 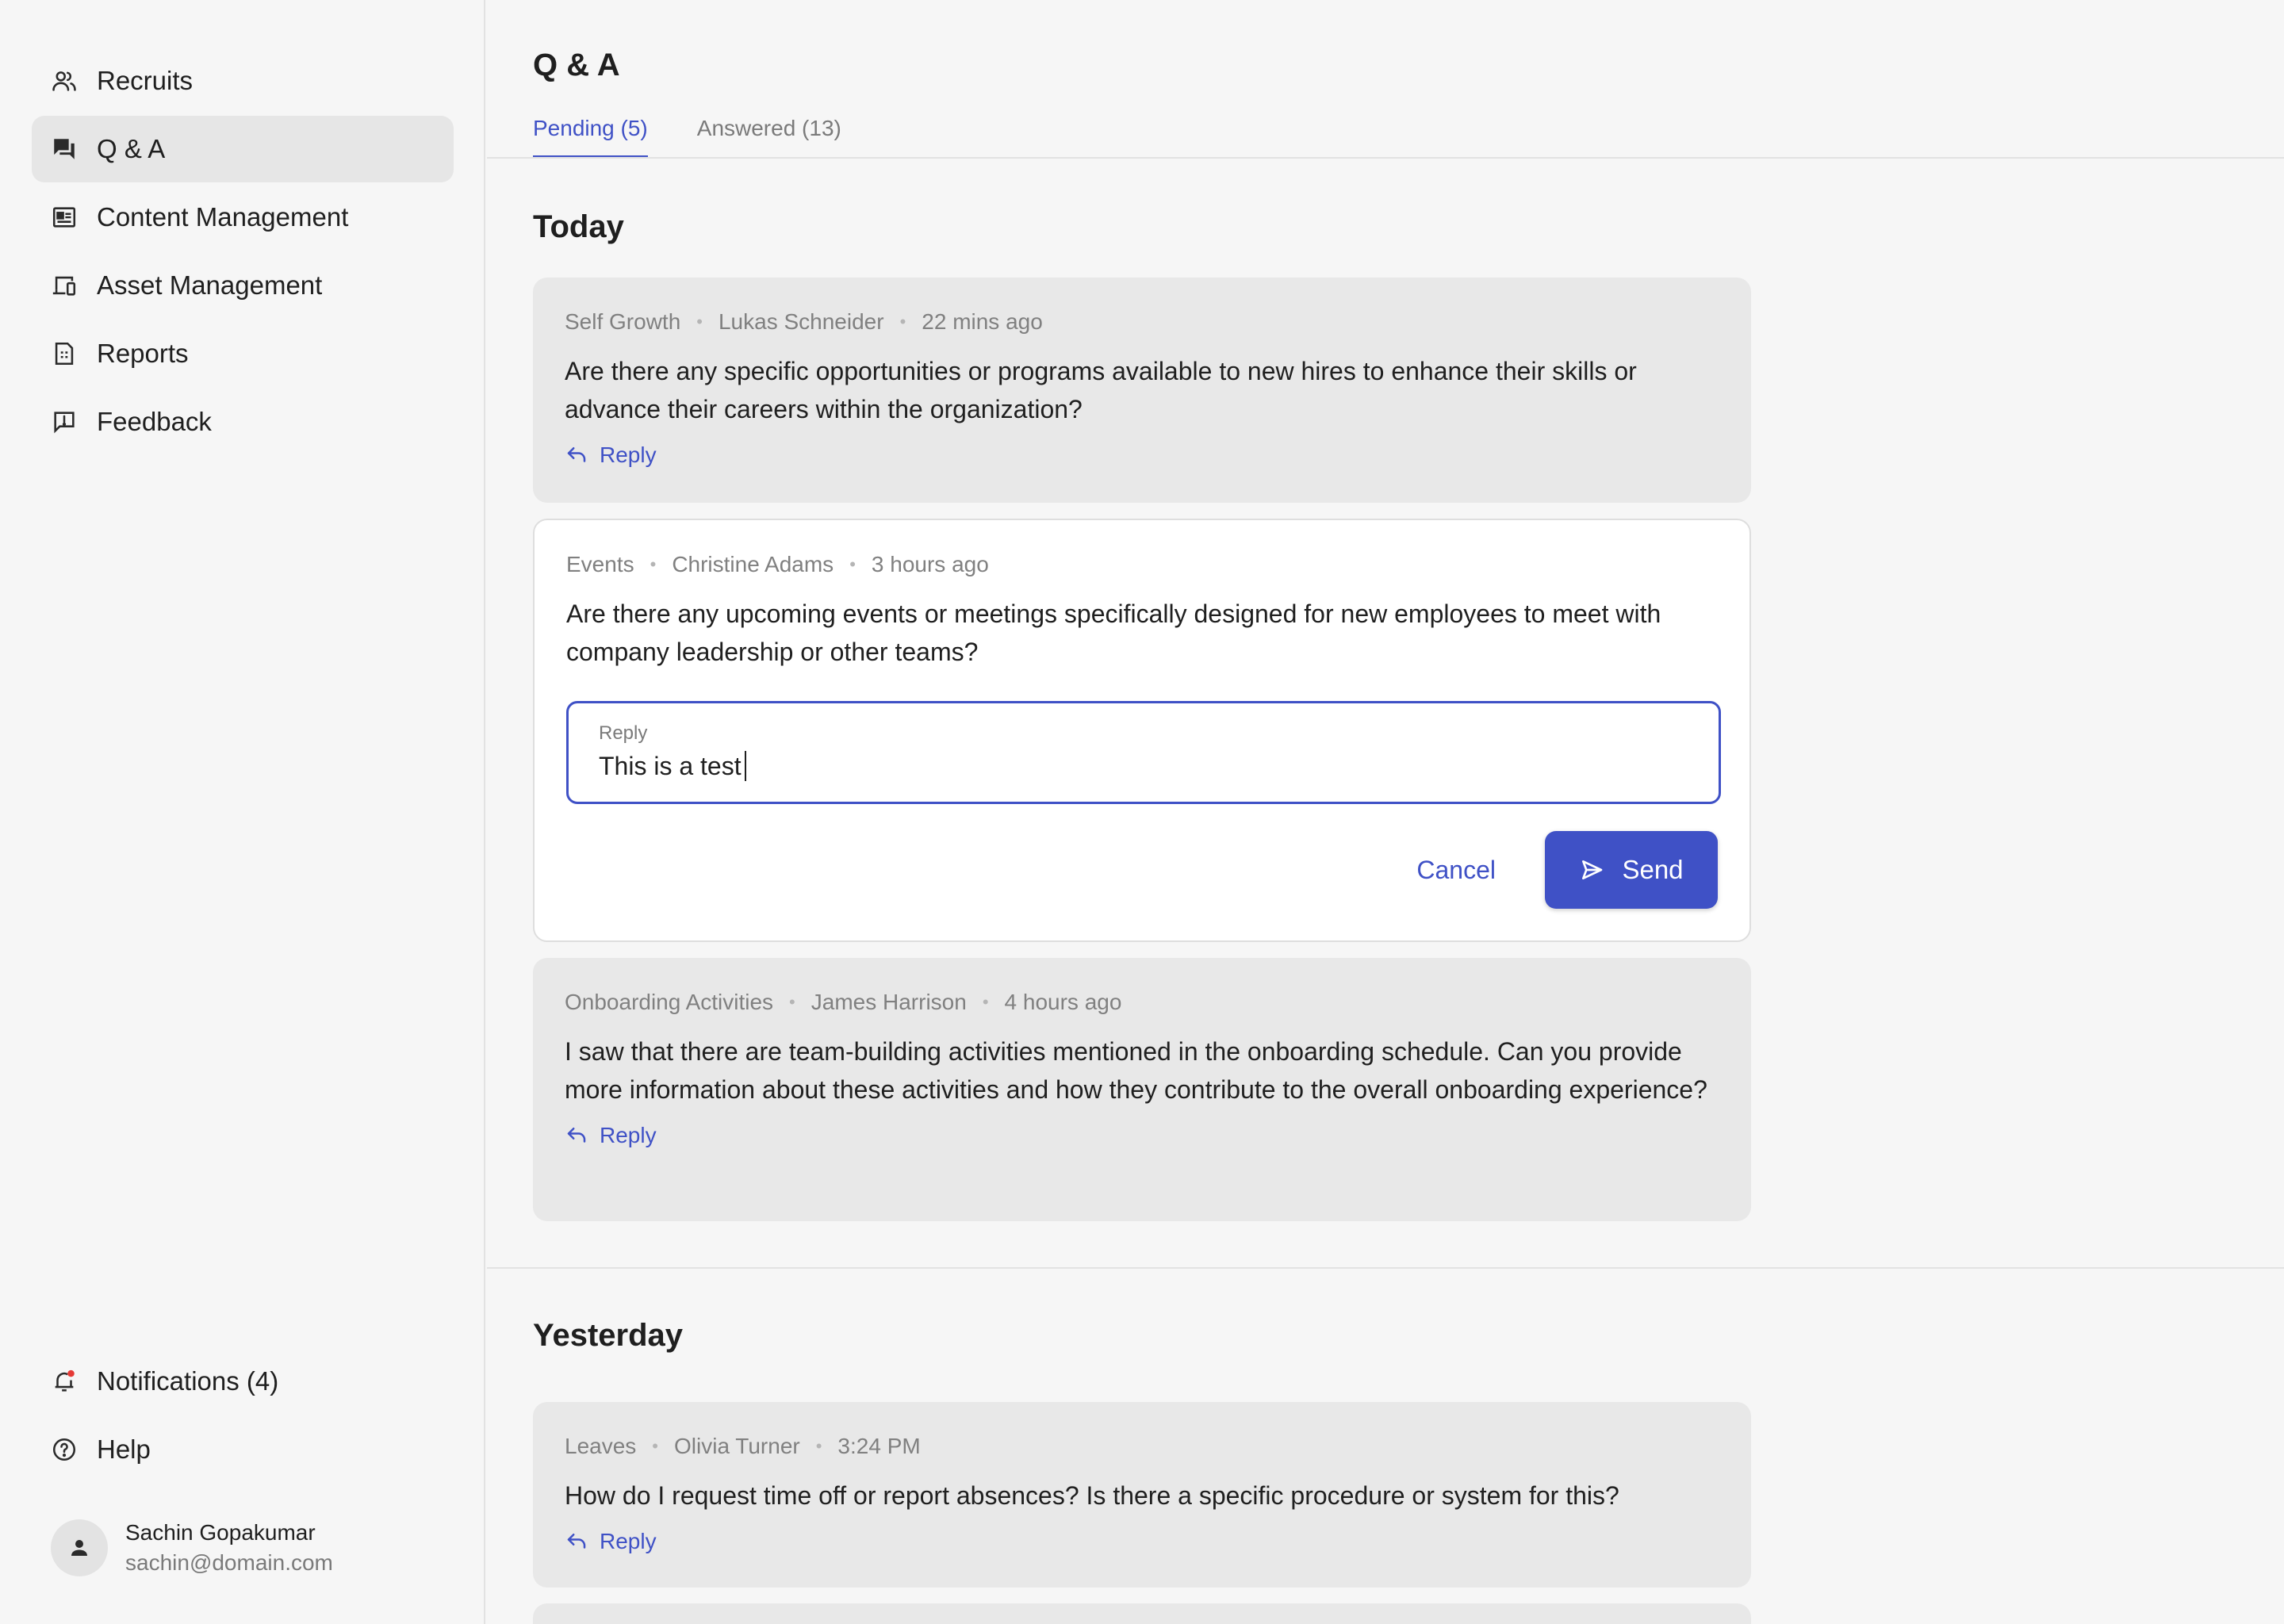 I want to click on sidebar-item-label: Content Management, so click(x=223, y=217).